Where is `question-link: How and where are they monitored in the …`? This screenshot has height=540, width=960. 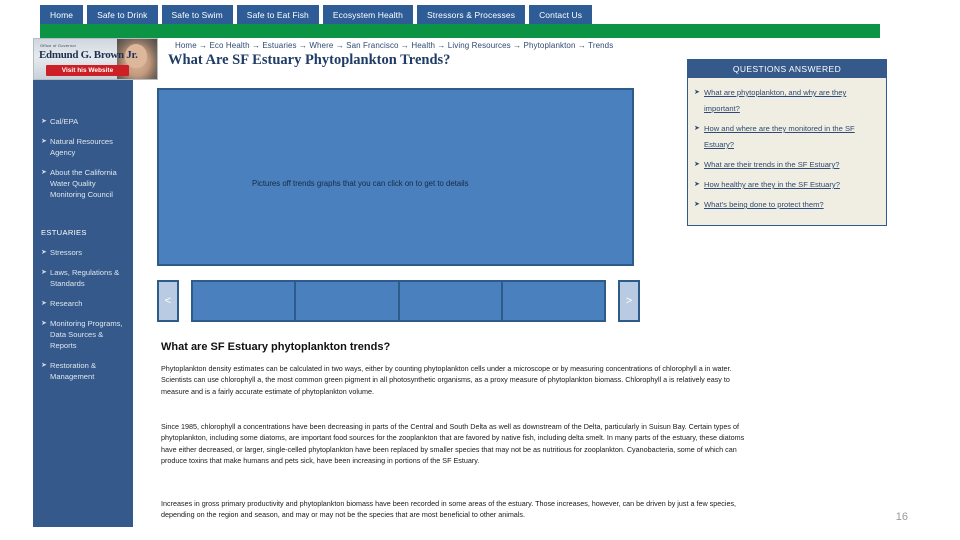
question-link: How and where are they monitored in the … is located at coordinates (792, 137).